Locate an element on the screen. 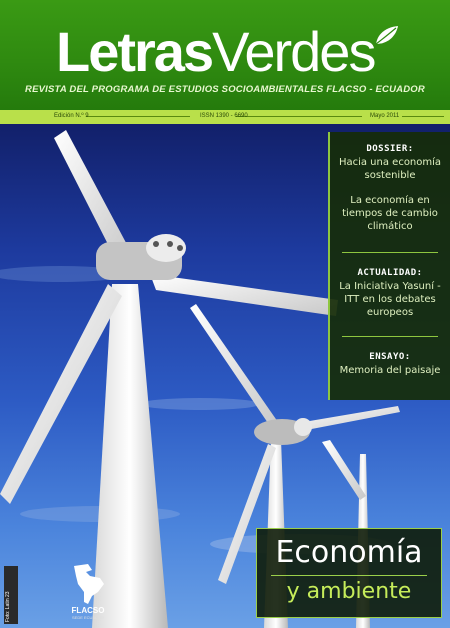  issn: ISSN 1390 - 6690 is located at coordinates (224, 116).